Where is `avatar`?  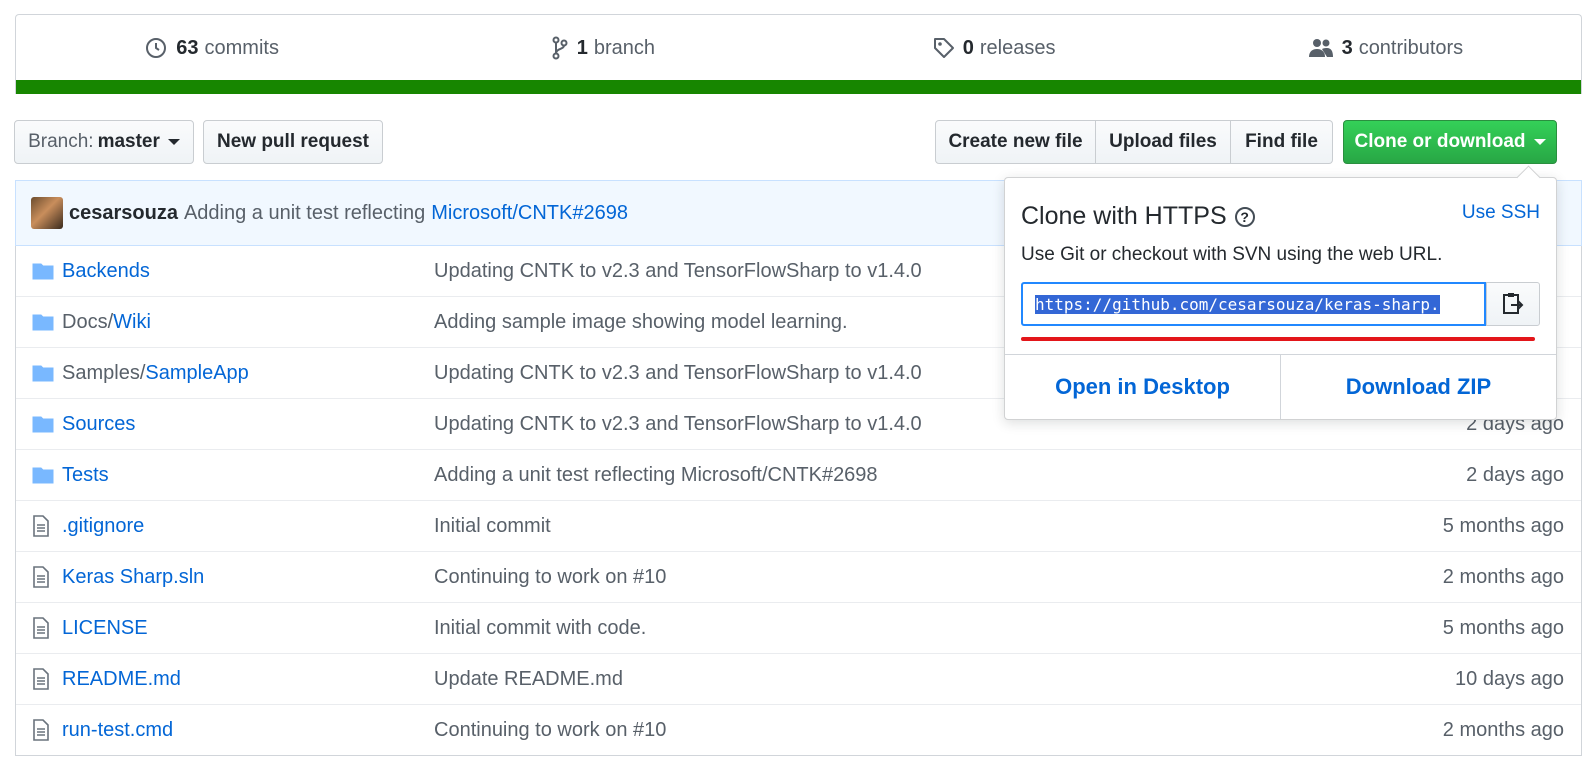
avatar is located at coordinates (47, 213).